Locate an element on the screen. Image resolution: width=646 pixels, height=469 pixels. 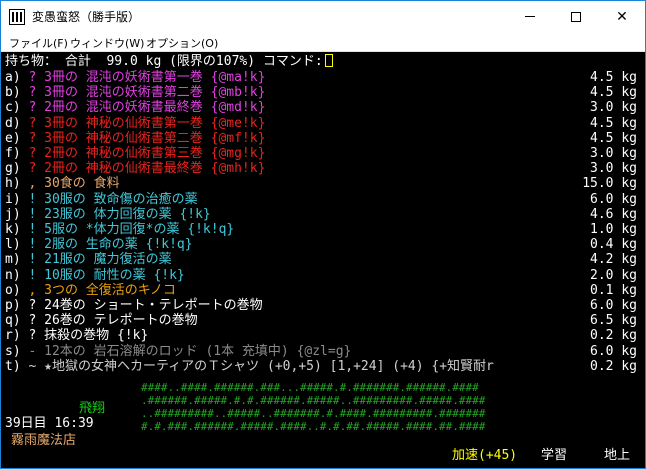
minimize-icon is located at coordinates (530, 16).